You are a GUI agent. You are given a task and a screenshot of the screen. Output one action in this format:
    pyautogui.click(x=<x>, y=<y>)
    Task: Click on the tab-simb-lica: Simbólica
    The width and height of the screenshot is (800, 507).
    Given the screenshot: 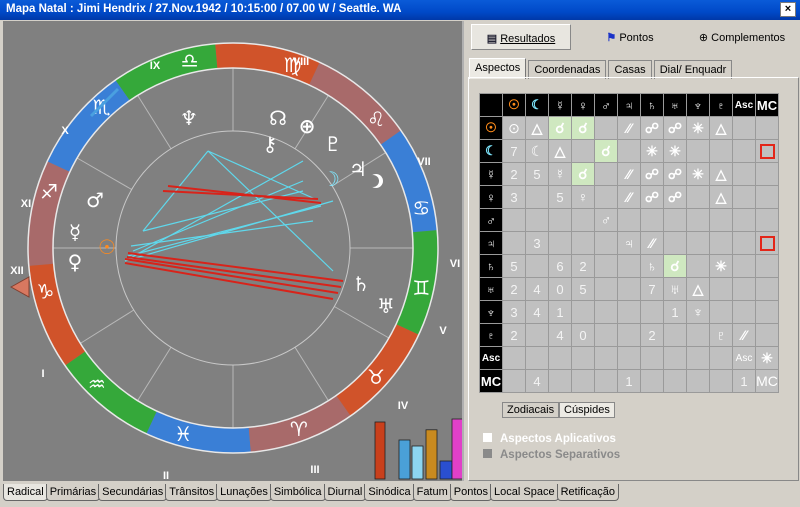 What is the action you would take?
    pyautogui.click(x=297, y=492)
    